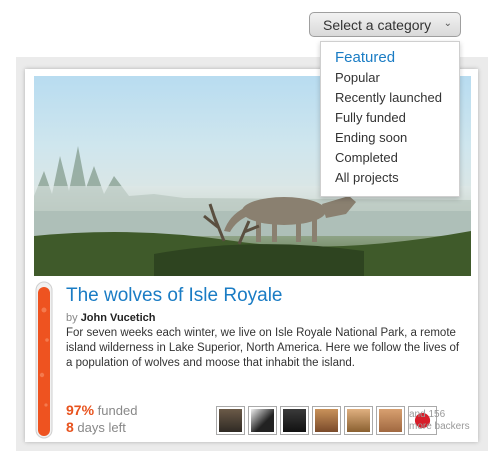 This screenshot has height=451, width=488. What do you see at coordinates (390, 98) in the screenshot?
I see `menu-item-recently-launched: Recently launched` at bounding box center [390, 98].